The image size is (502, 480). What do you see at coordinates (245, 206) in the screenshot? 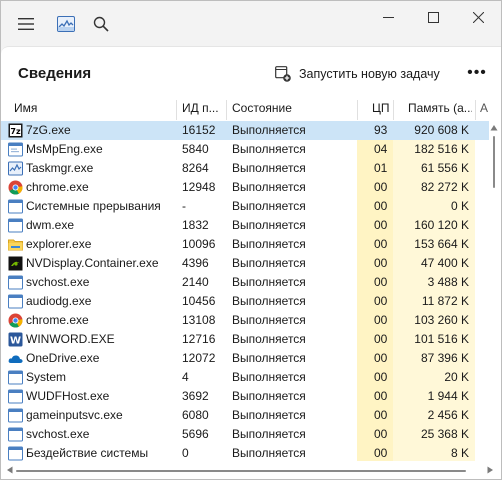
I see `table-row: Системные прерывания - Выполняется 00 0 K` at bounding box center [245, 206].